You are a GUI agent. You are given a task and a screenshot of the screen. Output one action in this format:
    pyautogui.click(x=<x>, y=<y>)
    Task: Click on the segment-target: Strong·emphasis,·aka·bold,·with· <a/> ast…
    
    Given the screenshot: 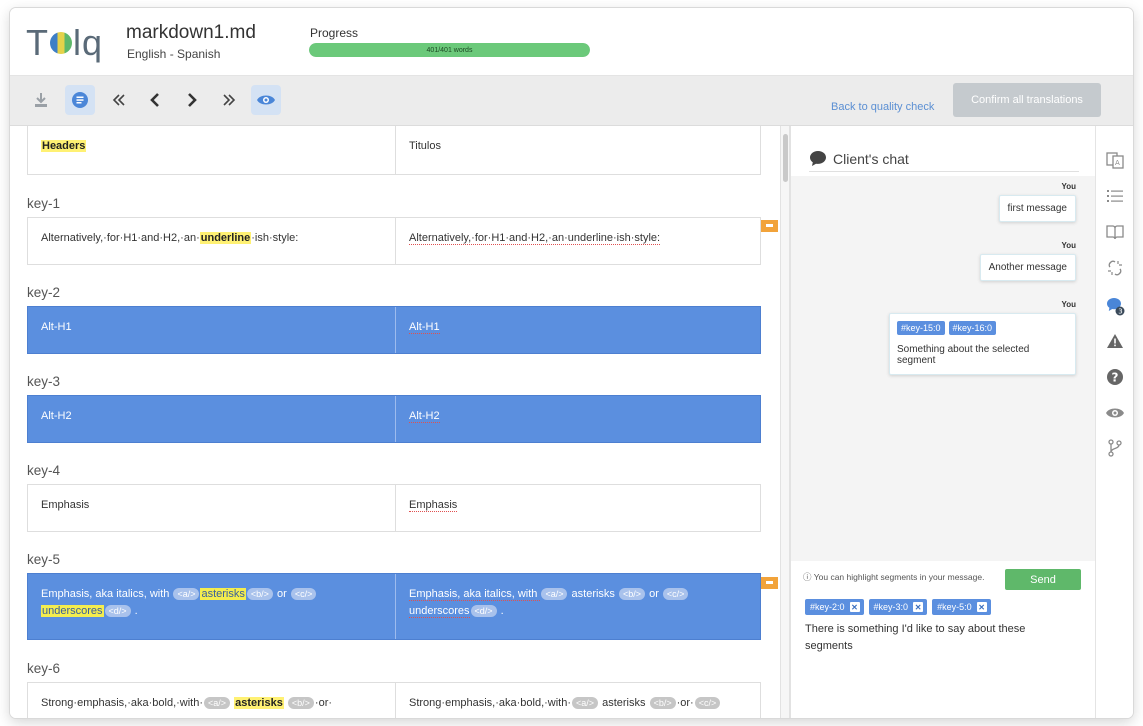 What is the action you would take?
    pyautogui.click(x=578, y=700)
    